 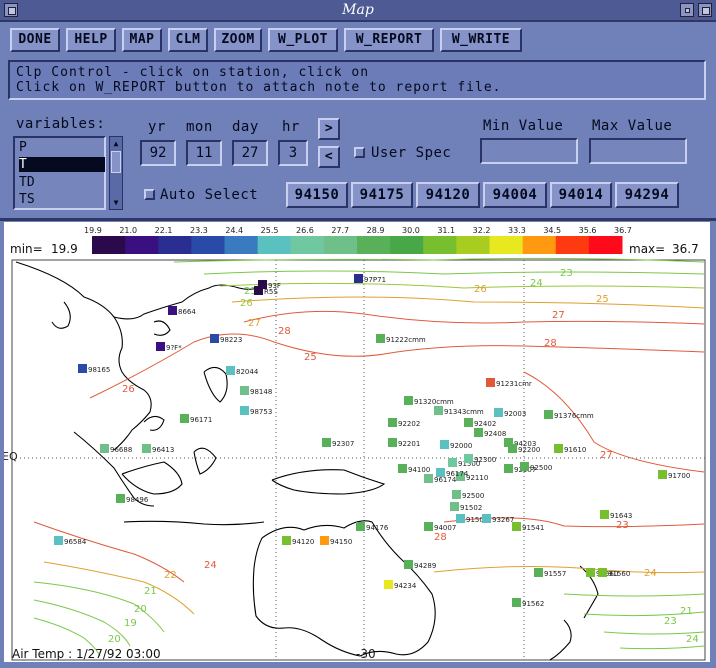 What do you see at coordinates (59, 173) in the screenshot?
I see `variables-list: P T TD TS` at bounding box center [59, 173].